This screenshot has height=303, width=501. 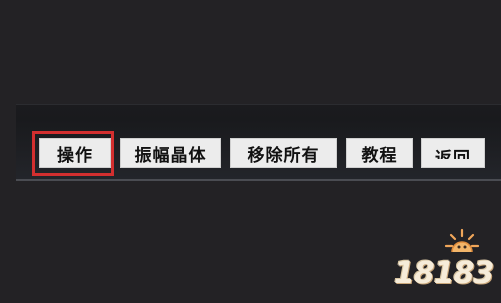 I want to click on back-button: 返回, so click(x=453, y=153).